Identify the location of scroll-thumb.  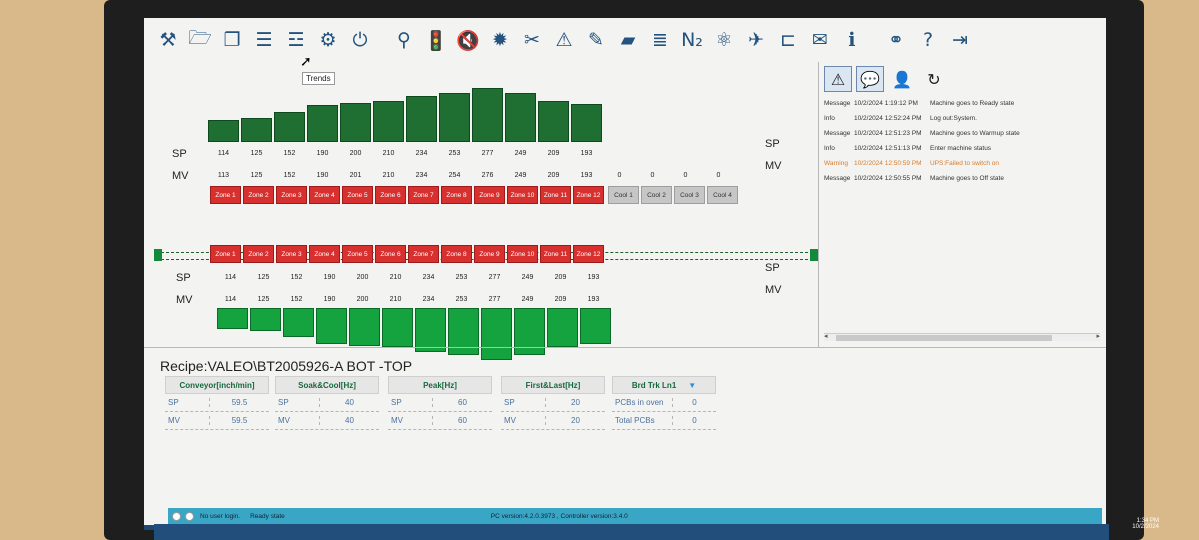
(944, 338).